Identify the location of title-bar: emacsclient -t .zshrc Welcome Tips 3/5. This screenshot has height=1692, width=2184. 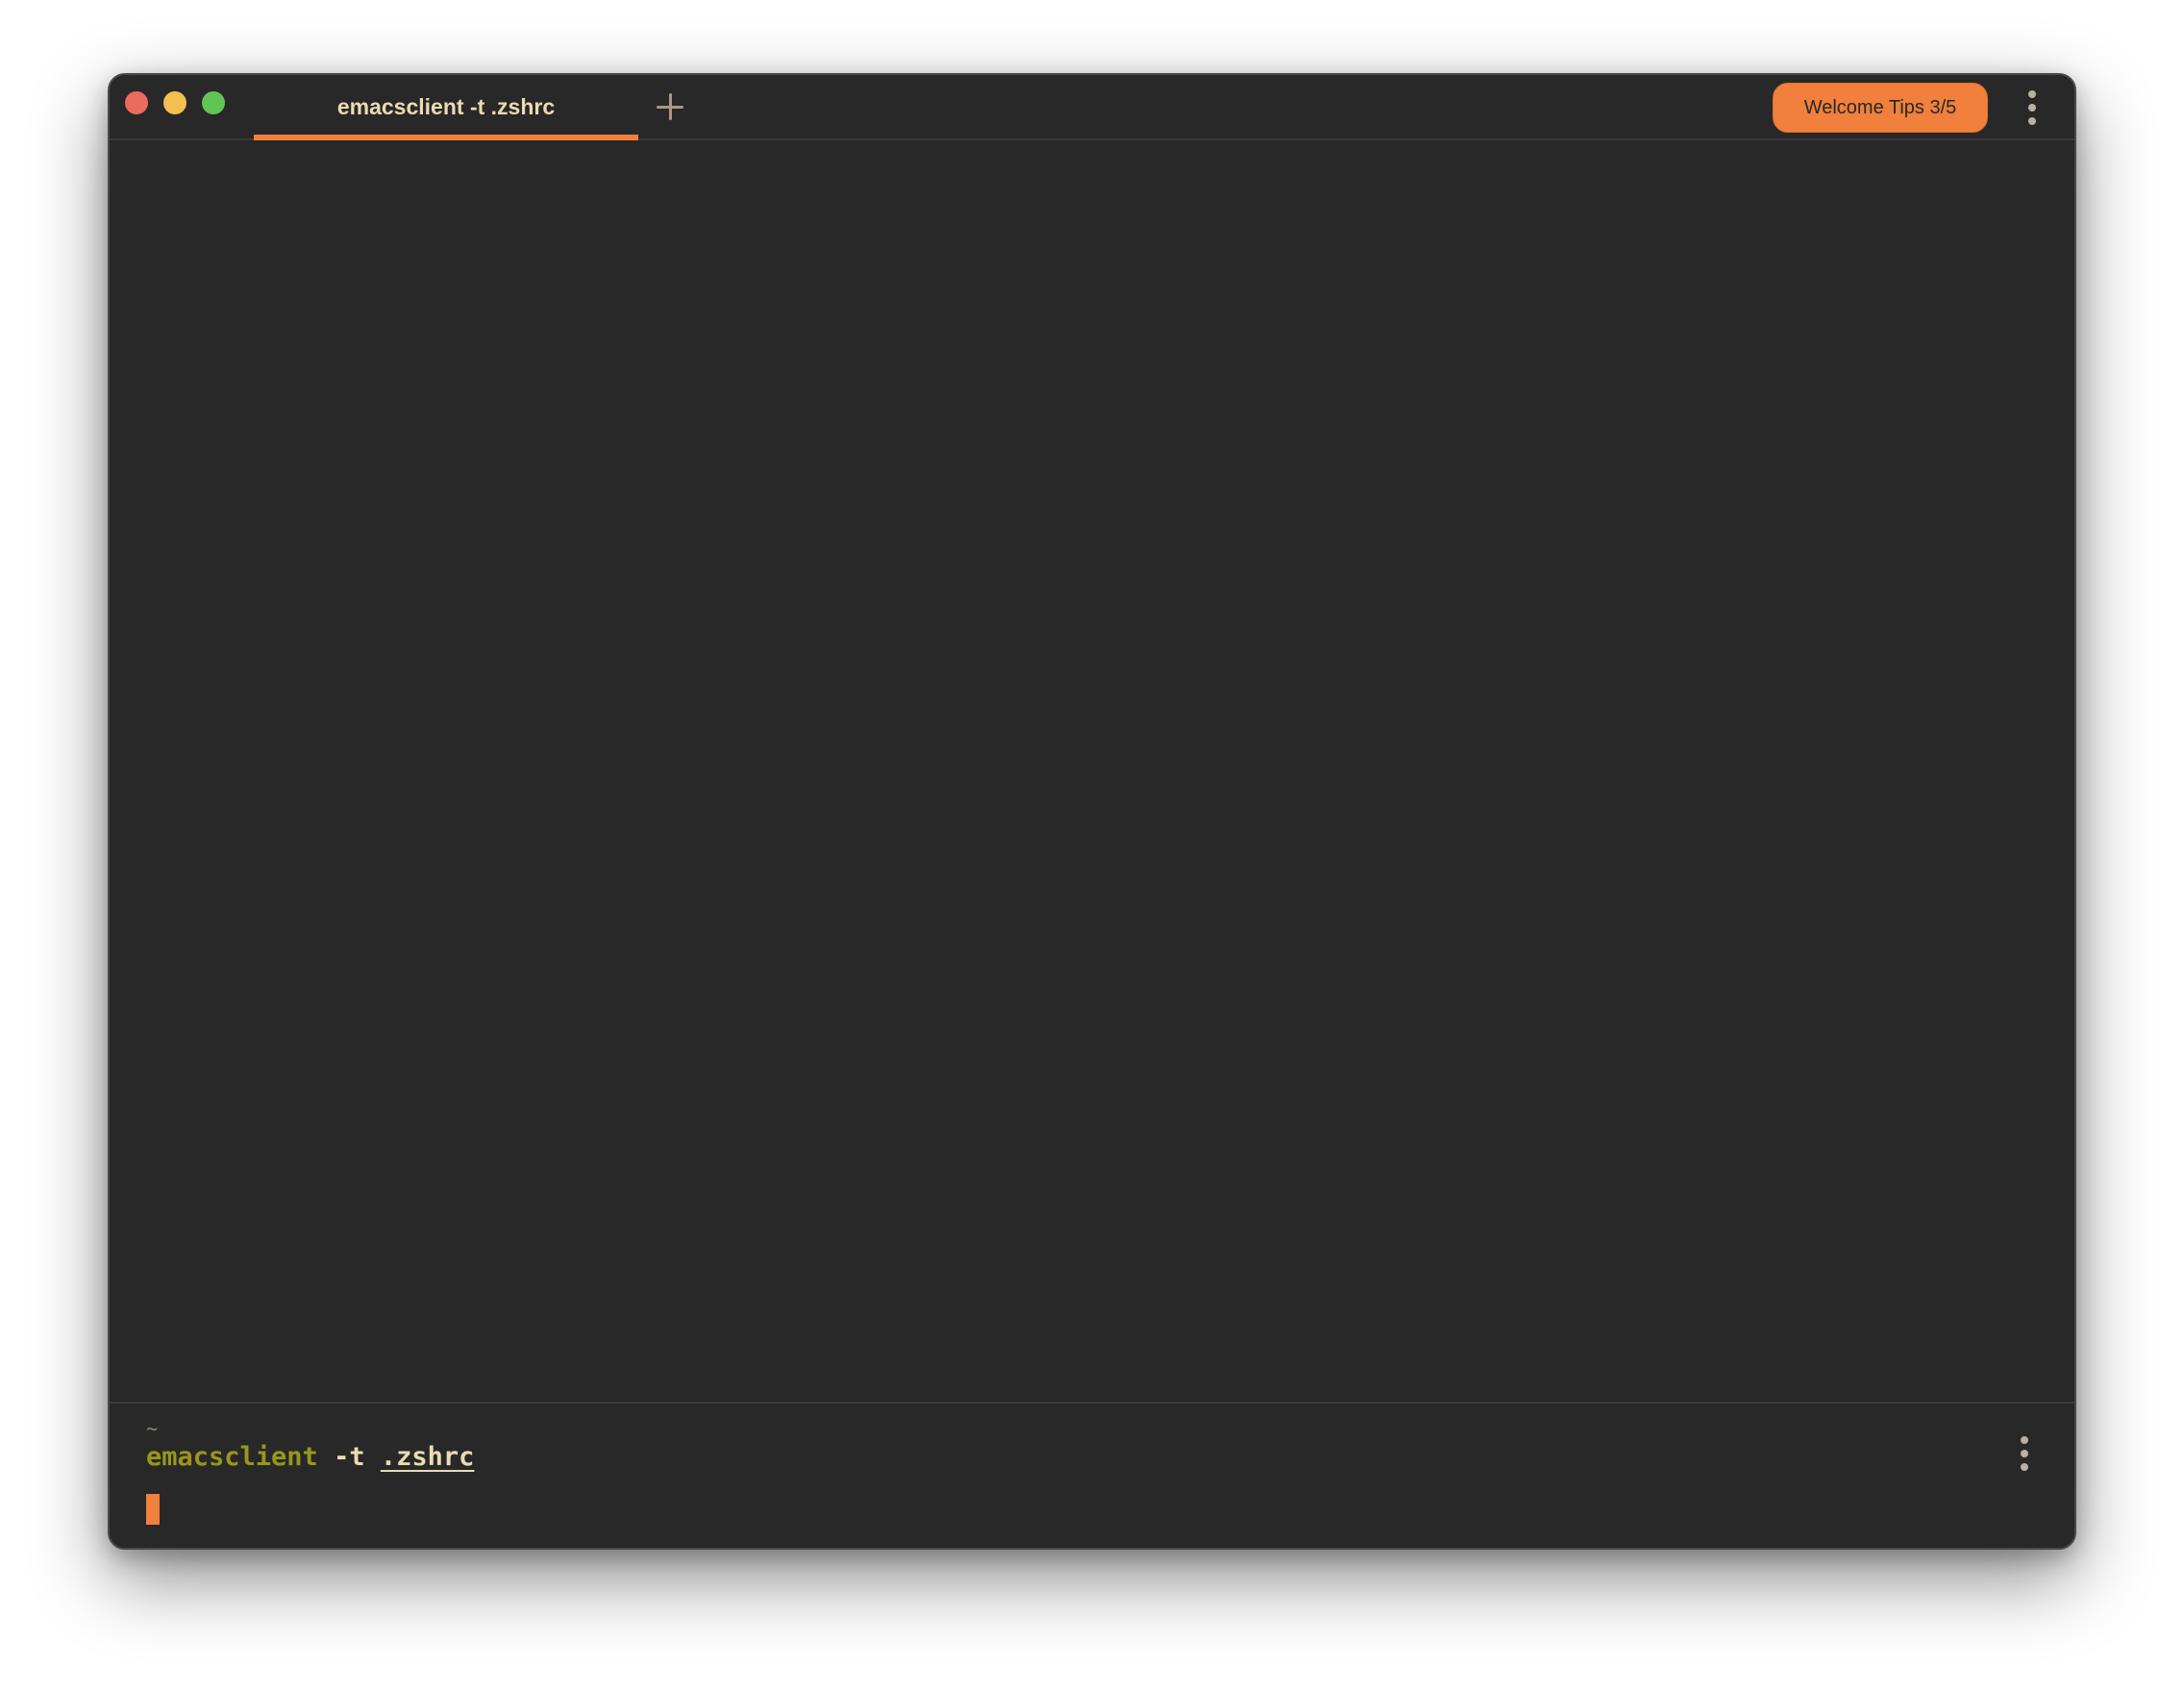
(1092, 107).